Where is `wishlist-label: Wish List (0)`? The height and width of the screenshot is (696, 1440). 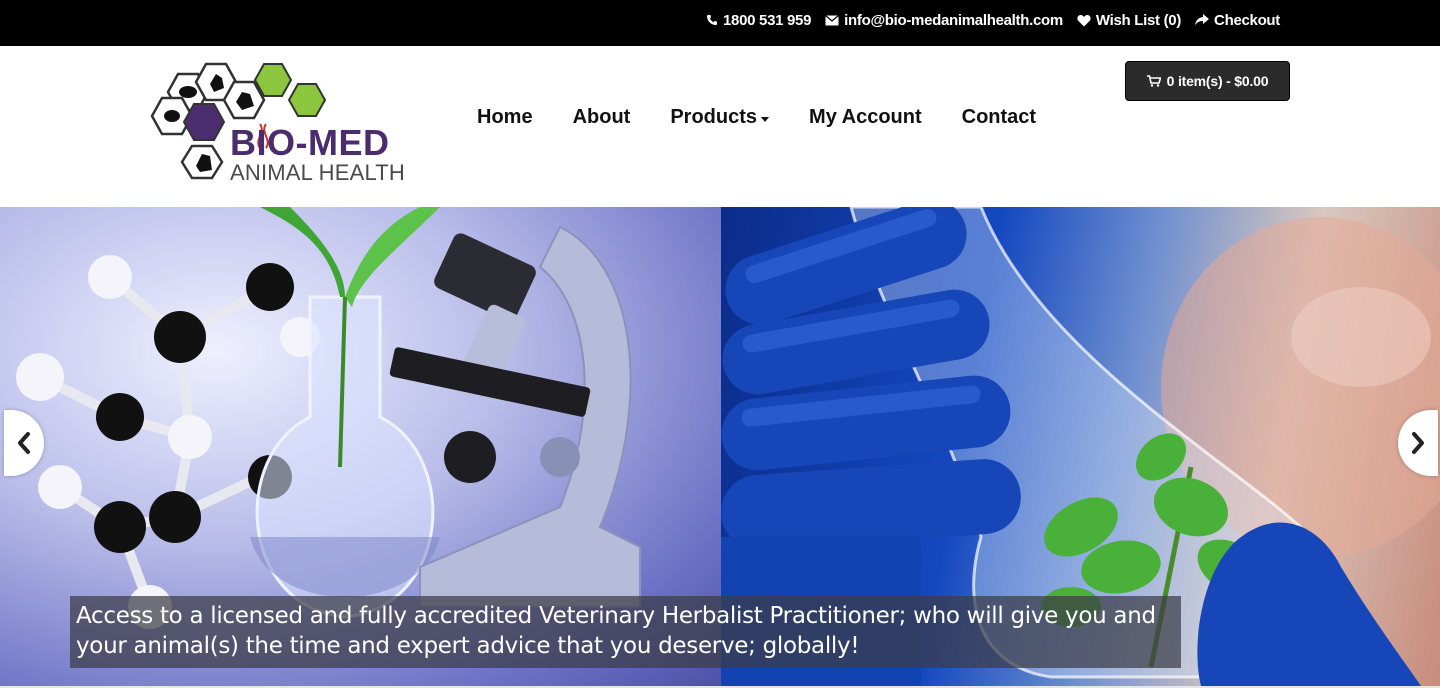 wishlist-label: Wish List (0) is located at coordinates (1138, 20).